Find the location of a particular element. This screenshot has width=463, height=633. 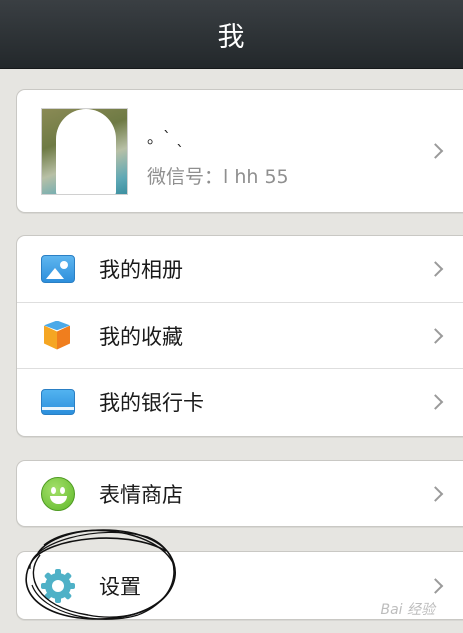

wechat-id-label: 微信号： is located at coordinates (185, 177).